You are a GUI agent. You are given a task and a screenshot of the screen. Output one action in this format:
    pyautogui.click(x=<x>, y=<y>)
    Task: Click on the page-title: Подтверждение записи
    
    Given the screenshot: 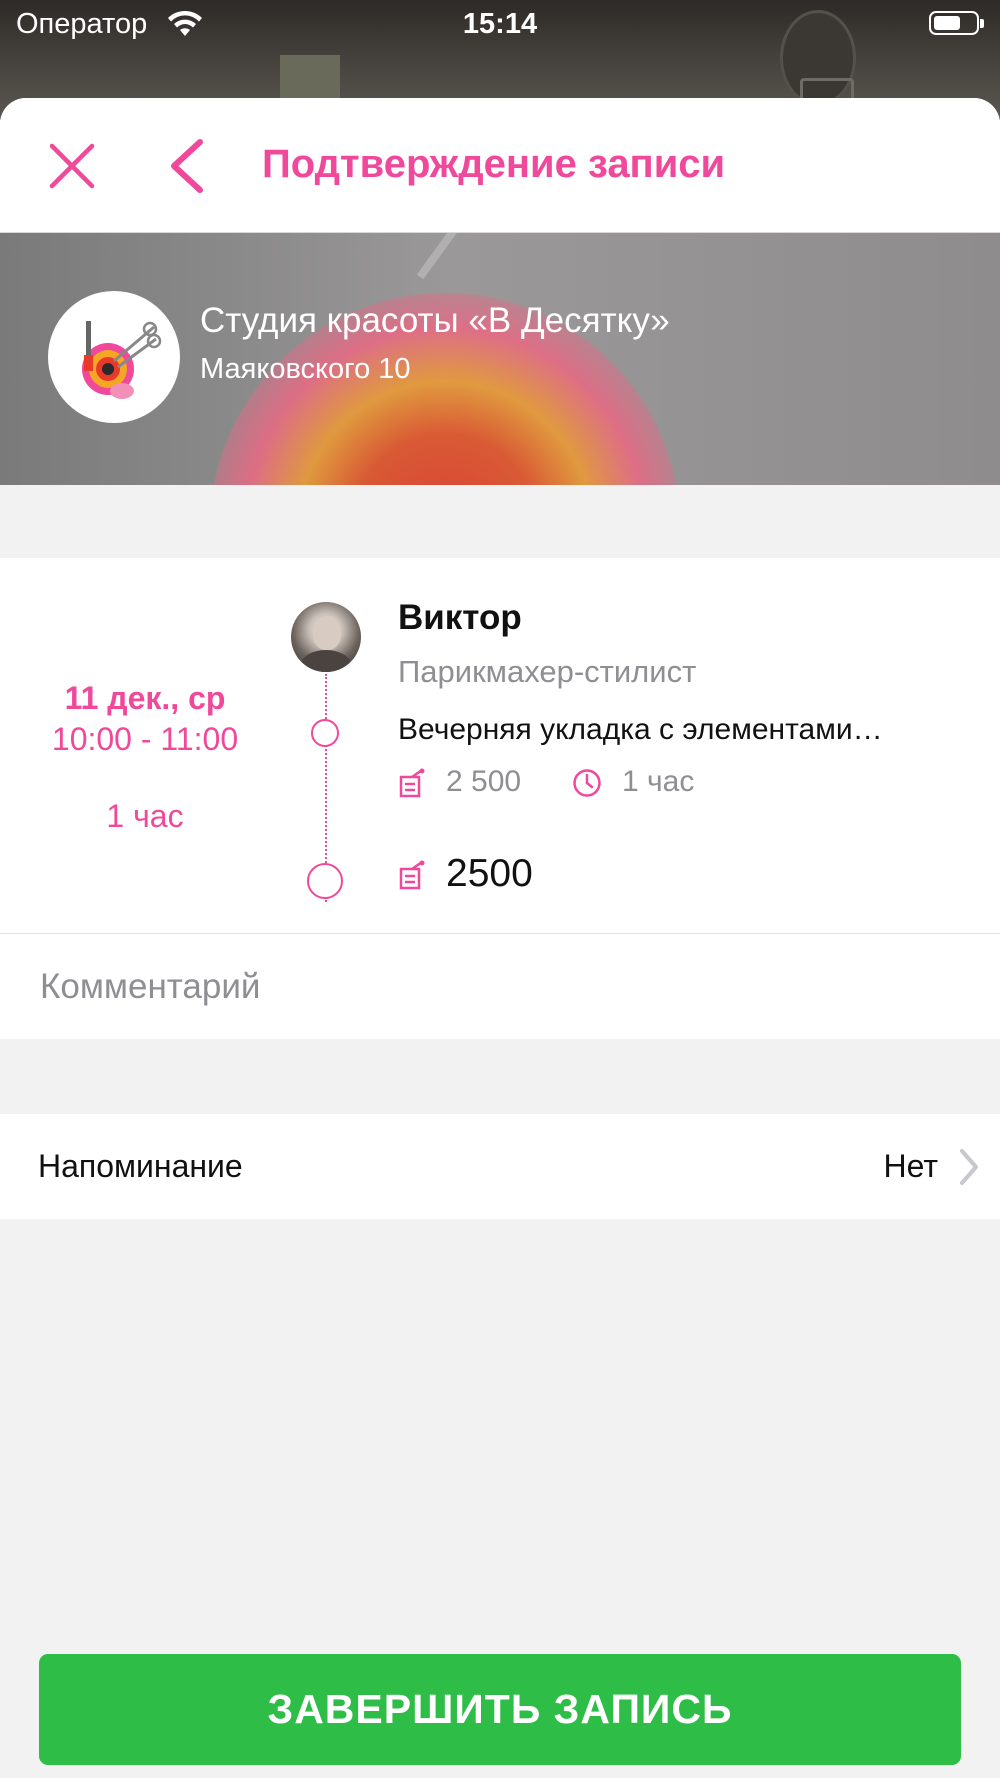 What is the action you would take?
    pyautogui.click(x=494, y=164)
    